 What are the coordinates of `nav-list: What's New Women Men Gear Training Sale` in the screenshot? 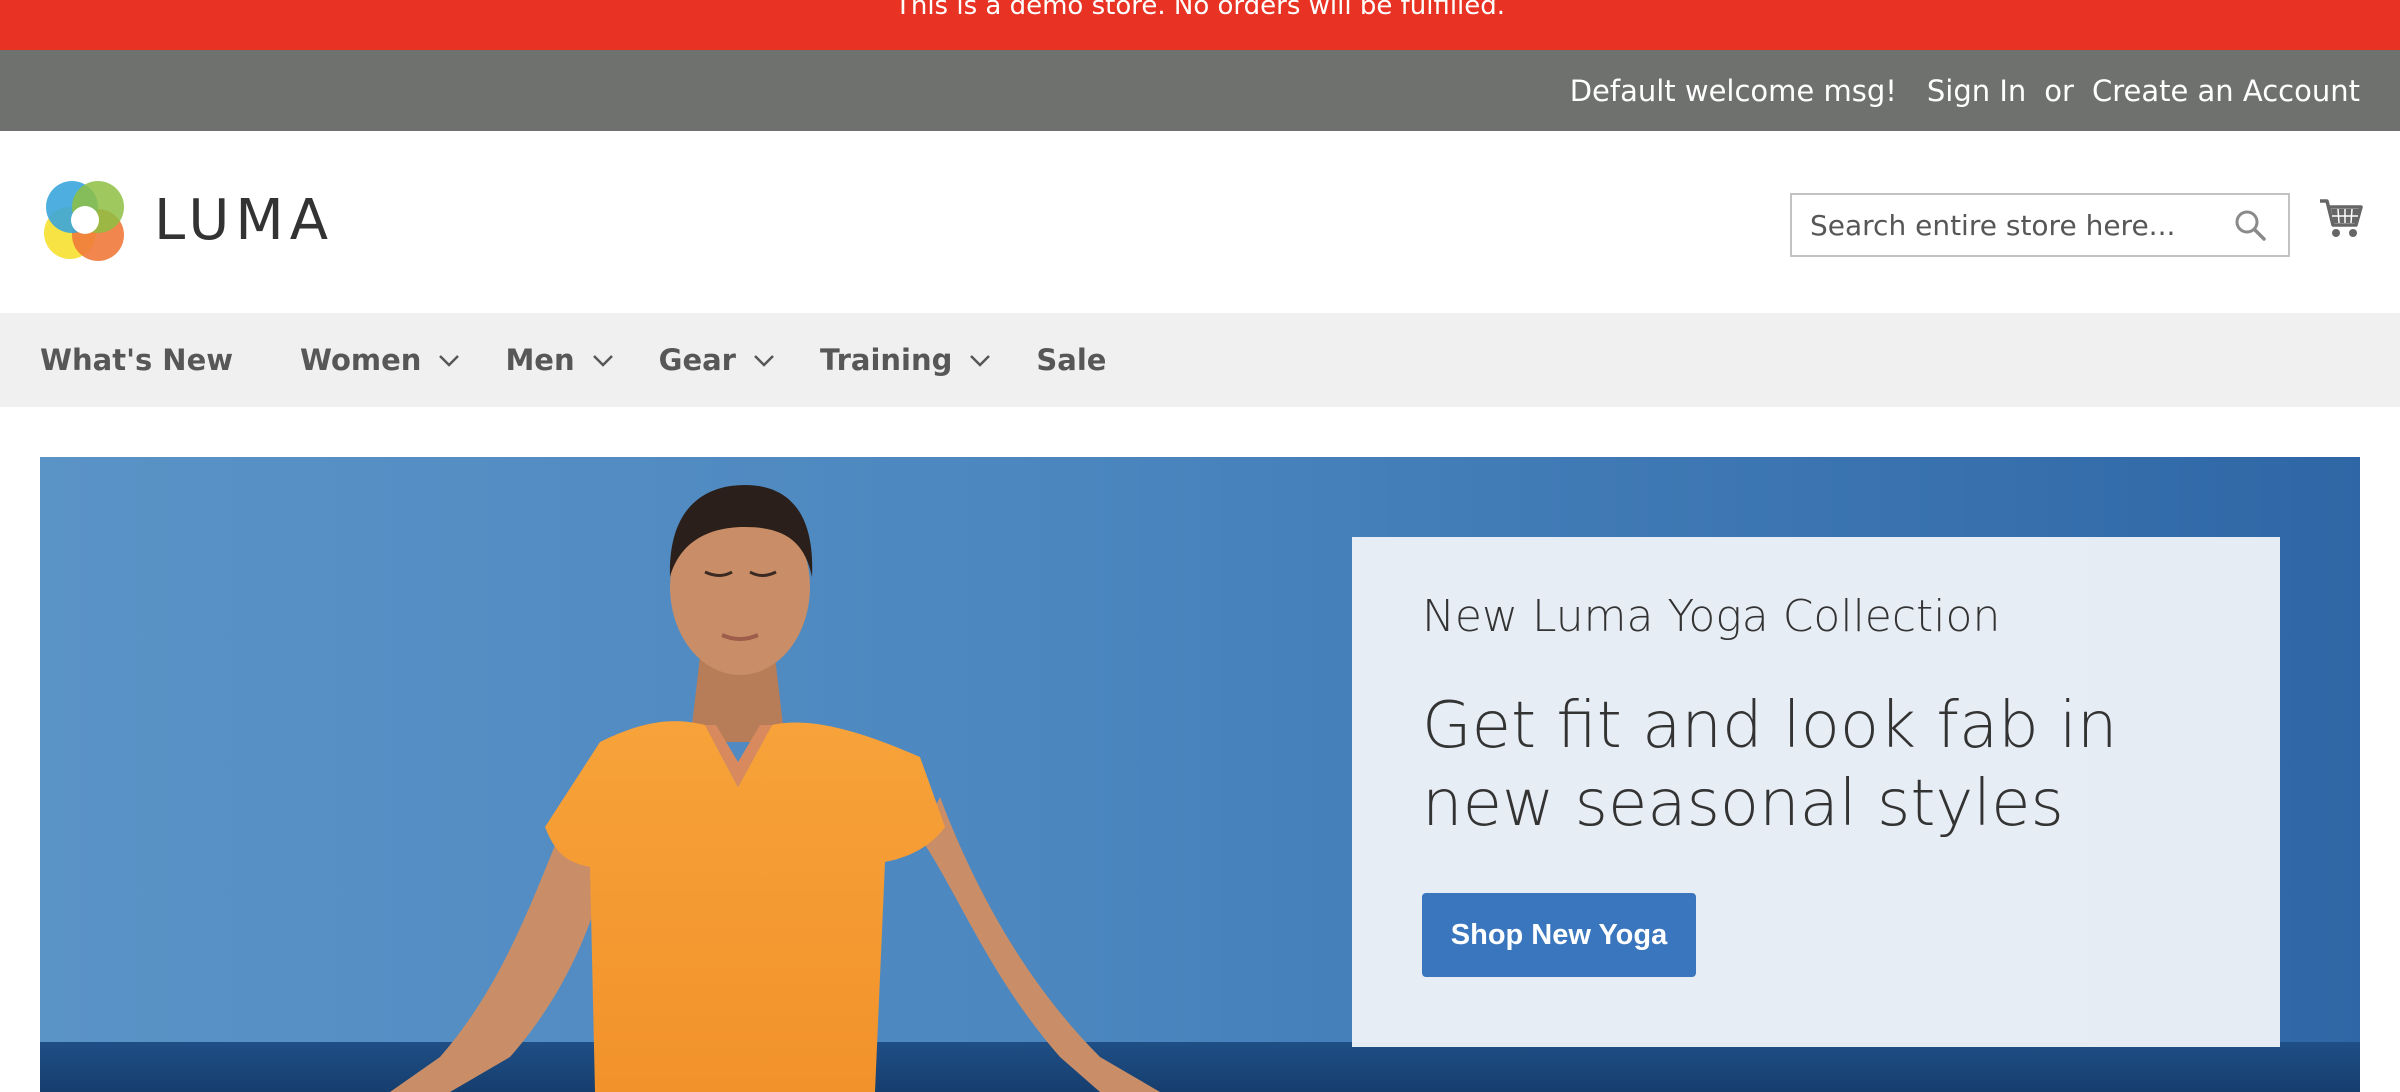 It's located at (573, 360).